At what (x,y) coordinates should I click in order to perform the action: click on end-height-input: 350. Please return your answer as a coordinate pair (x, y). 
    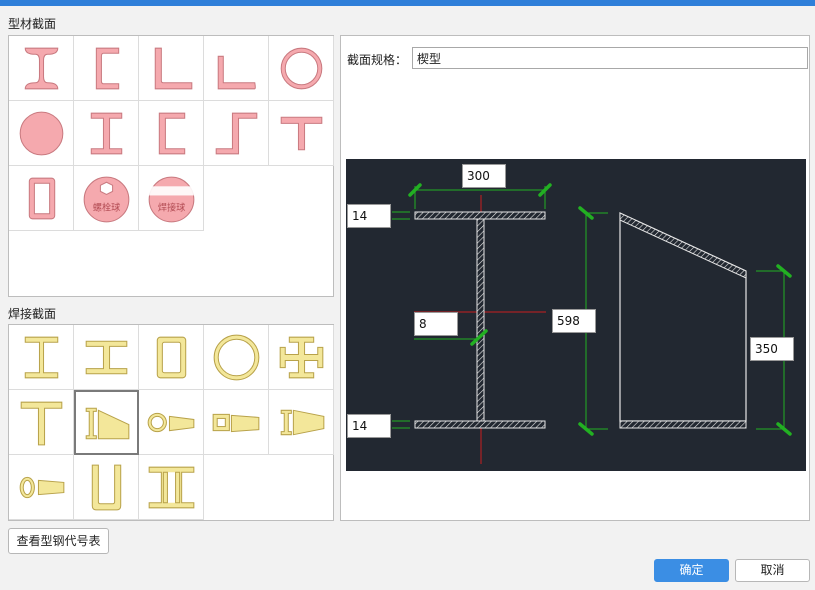
    Looking at the image, I should click on (772, 349).